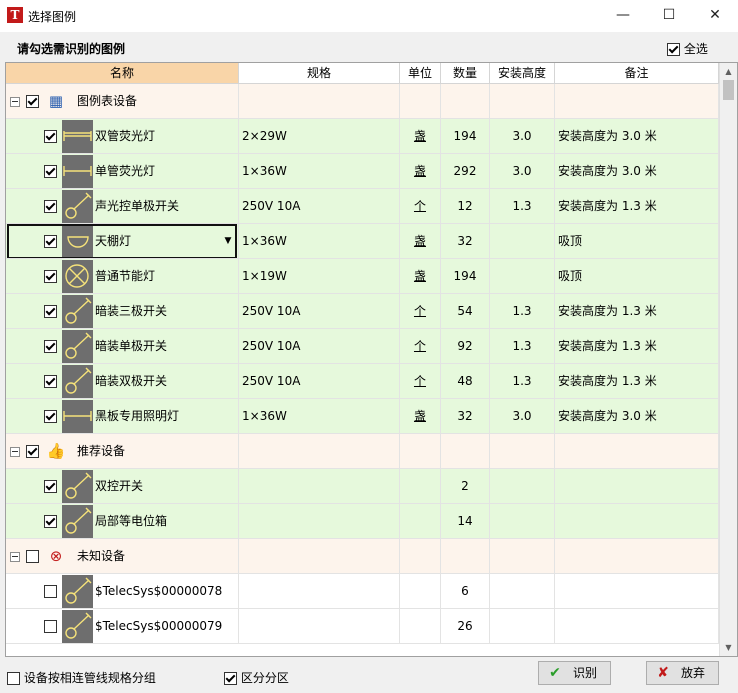  Describe the element at coordinates (669, 16) in the screenshot. I see `maximize-button: ☐` at that location.